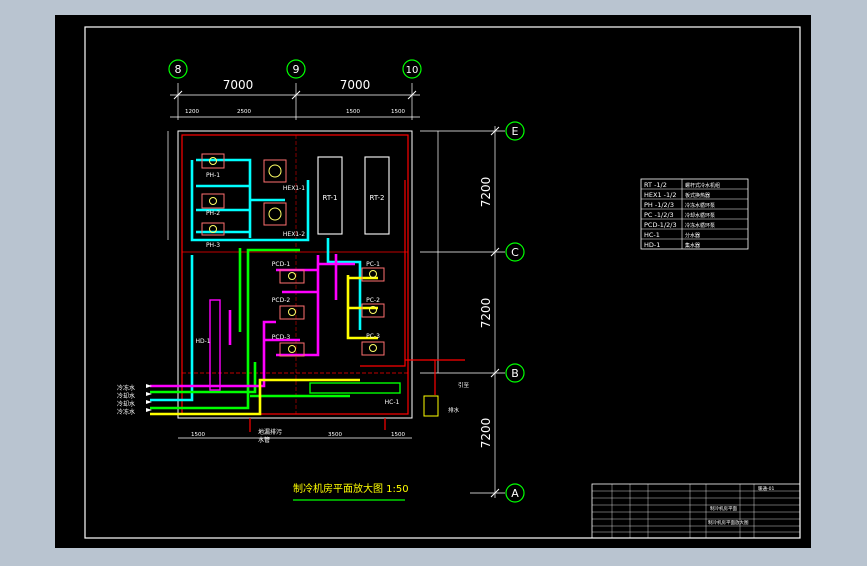 The image size is (867, 566). Describe the element at coordinates (700, 225) in the screenshot. I see `legend-desc-5: 冷冻水循环泵` at that location.